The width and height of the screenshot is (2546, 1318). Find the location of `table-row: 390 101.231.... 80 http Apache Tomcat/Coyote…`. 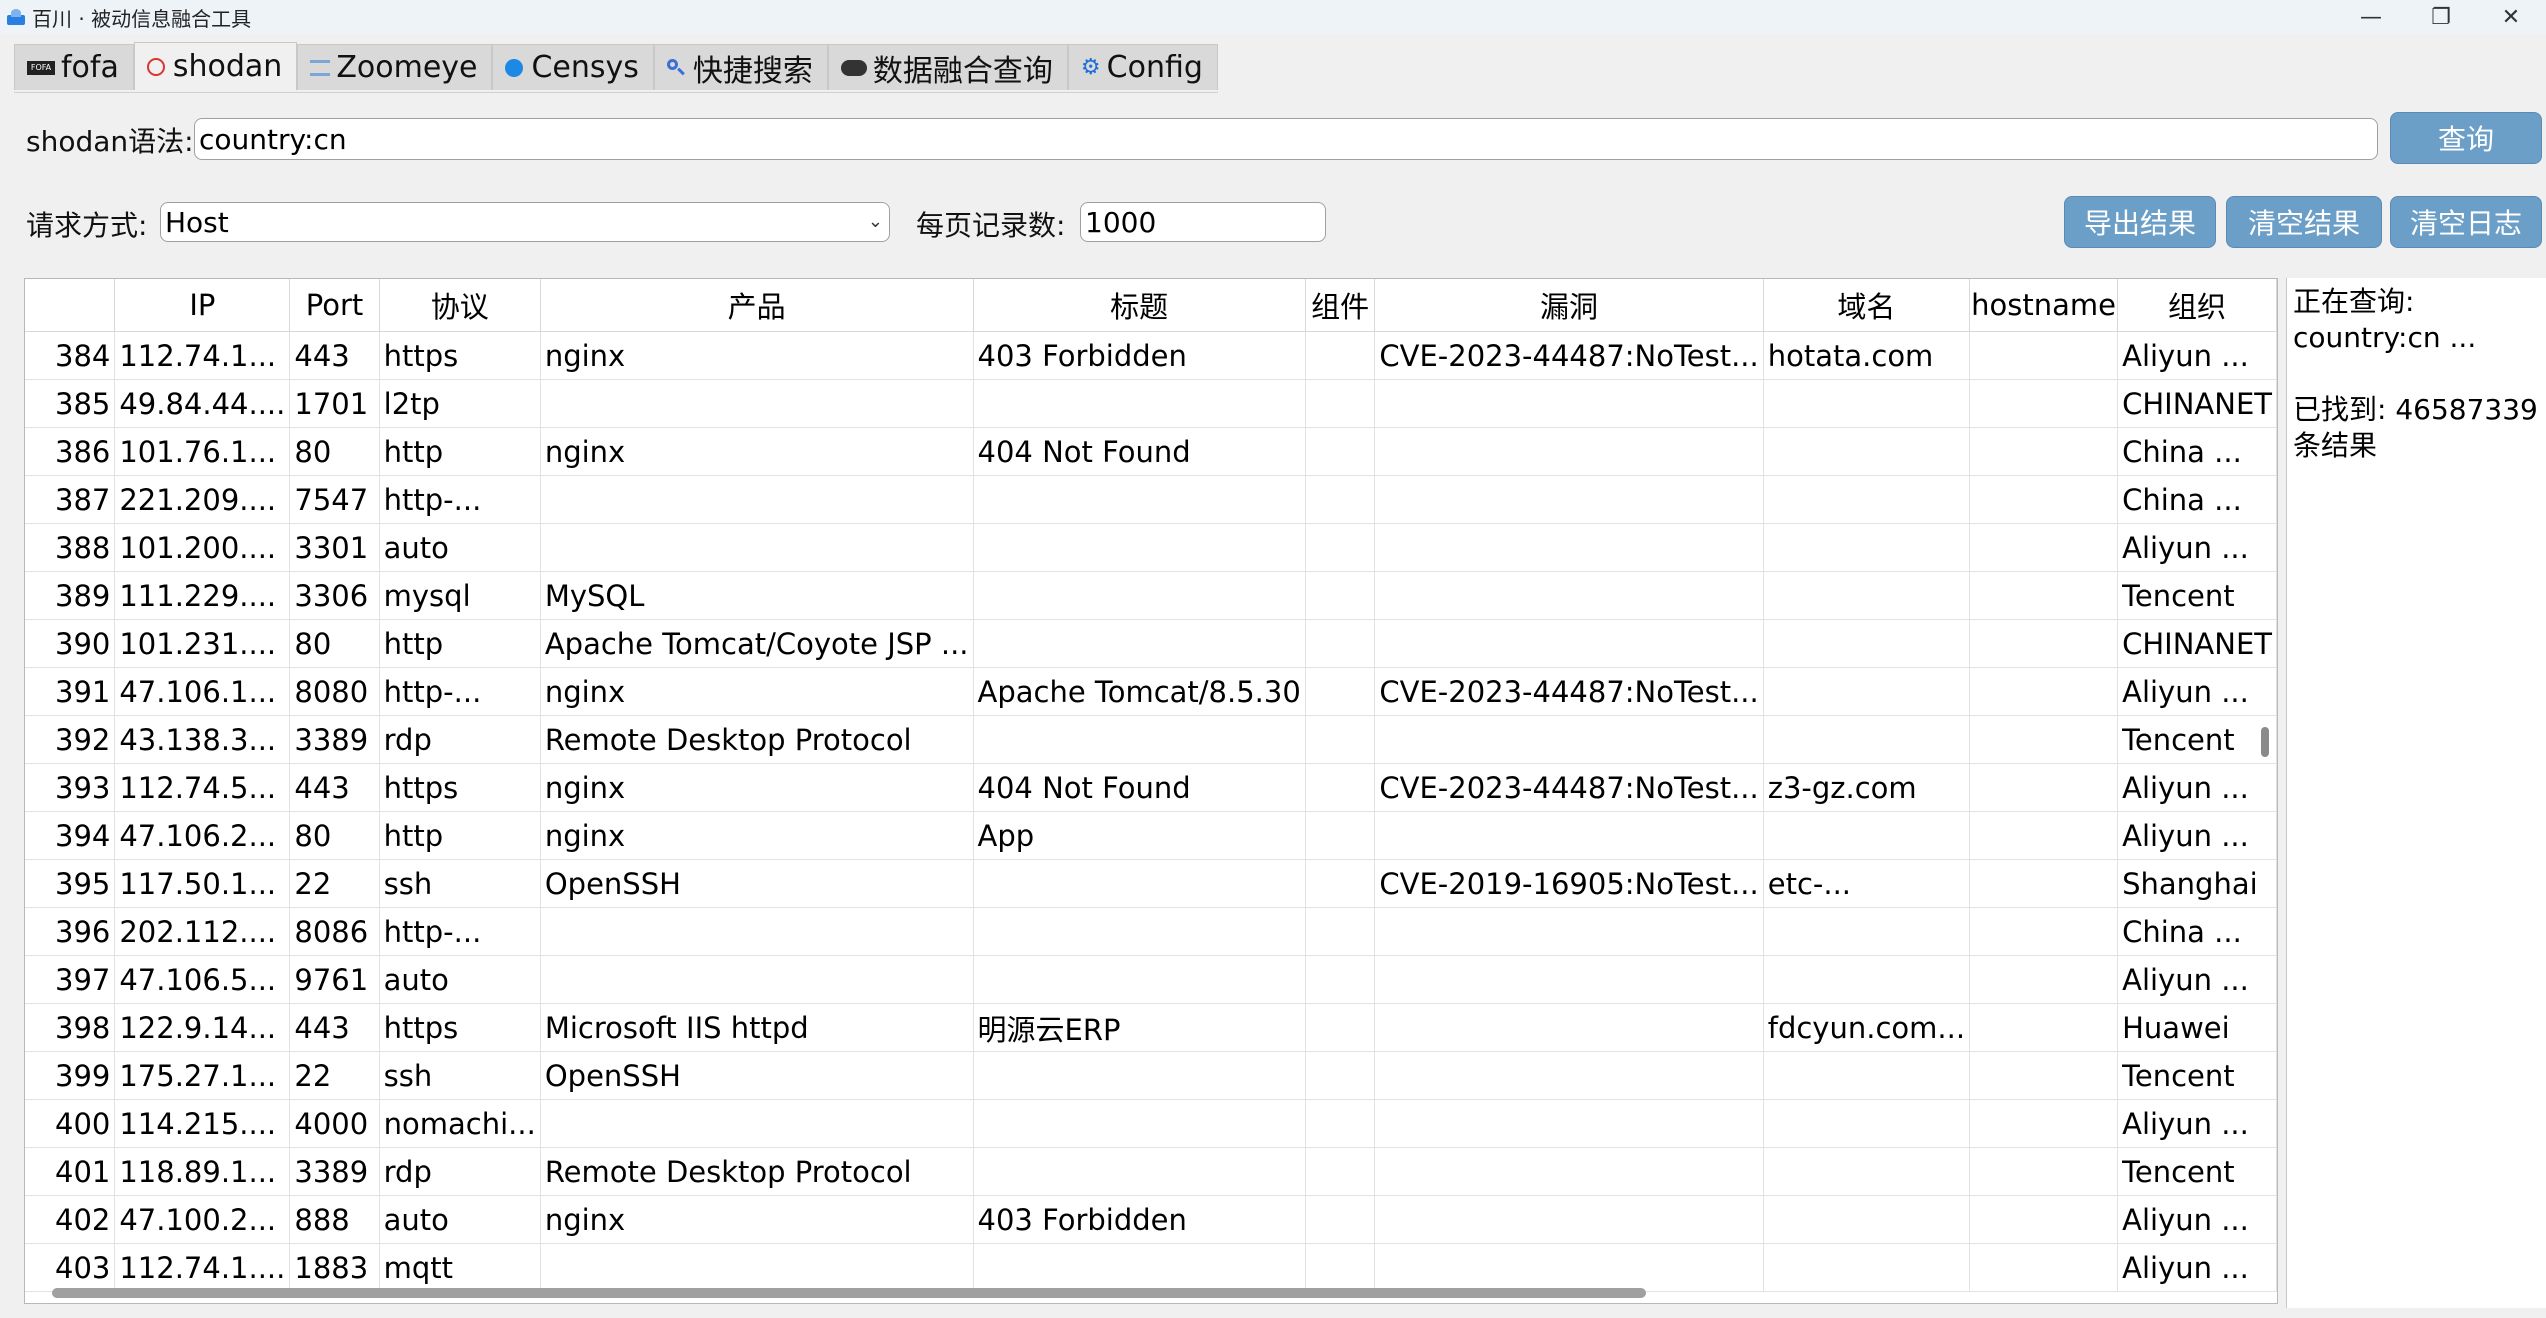

table-row: 390 101.231.... 80 http Apache Tomcat/Coyote… is located at coordinates (1151, 643).